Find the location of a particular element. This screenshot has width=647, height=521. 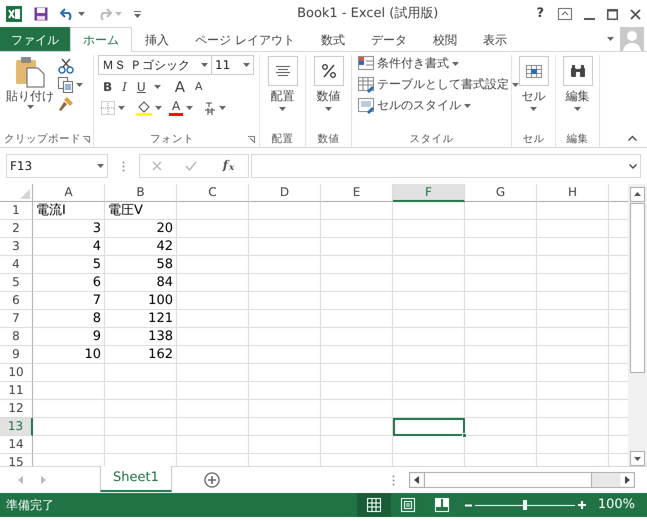

table-cell-text: 100 is located at coordinates (160, 301).